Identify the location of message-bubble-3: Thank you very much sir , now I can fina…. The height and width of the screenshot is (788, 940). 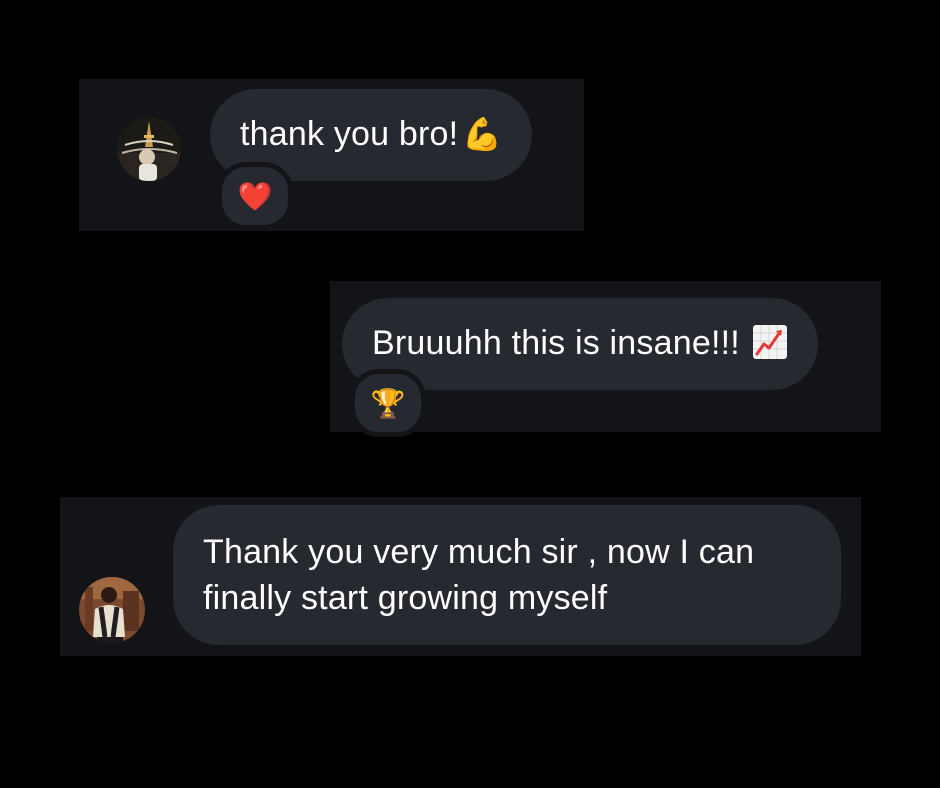
(507, 575).